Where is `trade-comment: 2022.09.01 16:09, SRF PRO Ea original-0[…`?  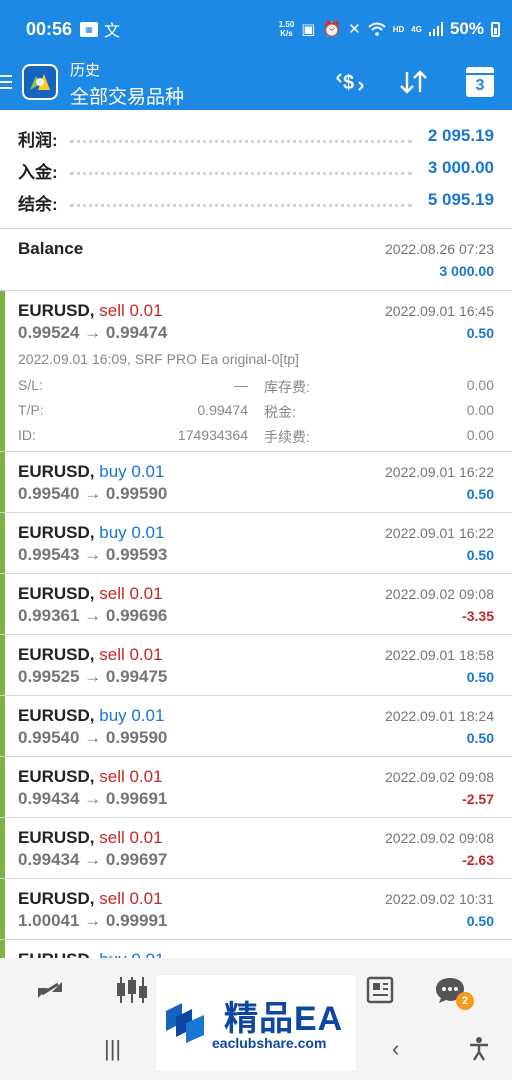
trade-comment: 2022.09.01 16:09, SRF PRO Ea original-0[… is located at coordinates (158, 359).